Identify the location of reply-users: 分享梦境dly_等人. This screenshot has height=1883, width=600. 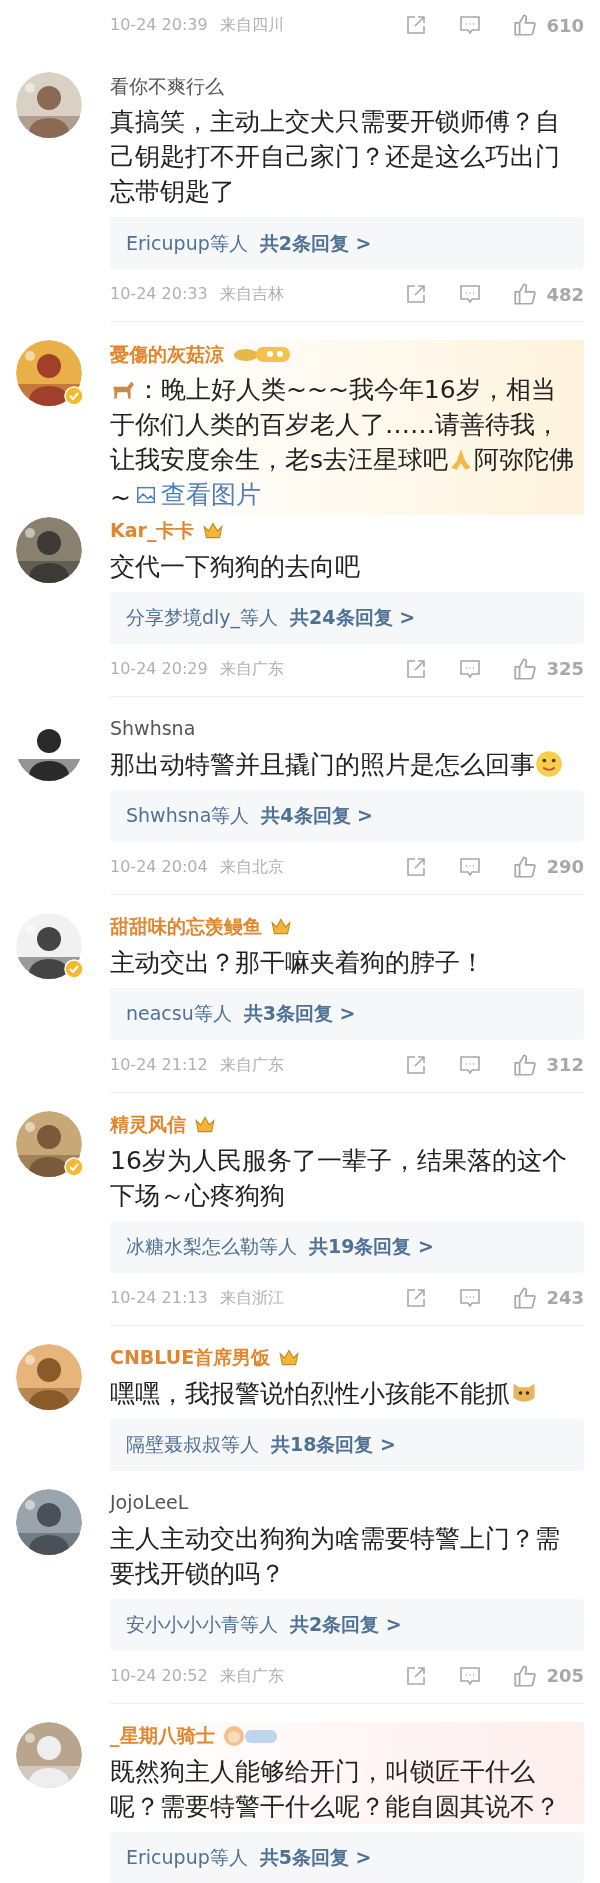
(202, 618).